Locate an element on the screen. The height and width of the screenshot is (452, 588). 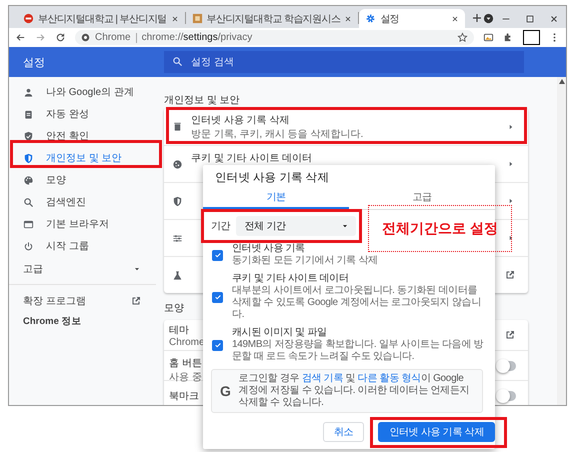
option-title: 쿠키 및 기타 사이트 데이터 is located at coordinates (291, 279).